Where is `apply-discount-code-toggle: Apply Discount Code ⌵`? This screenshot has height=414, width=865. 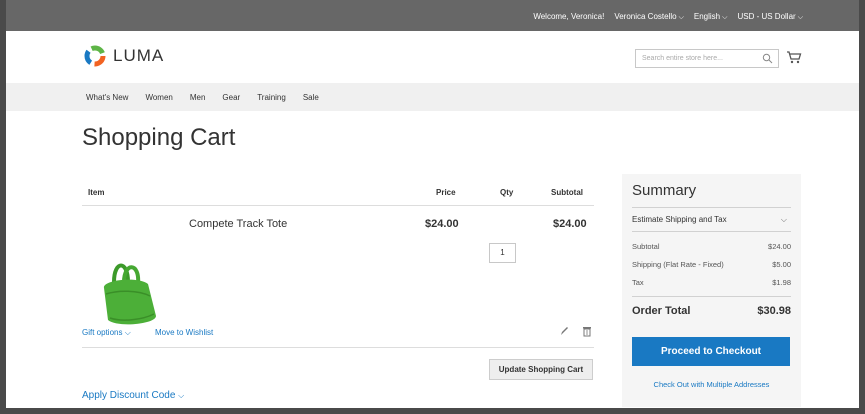
apply-discount-code-toggle: Apply Discount Code ⌵ is located at coordinates (133, 395).